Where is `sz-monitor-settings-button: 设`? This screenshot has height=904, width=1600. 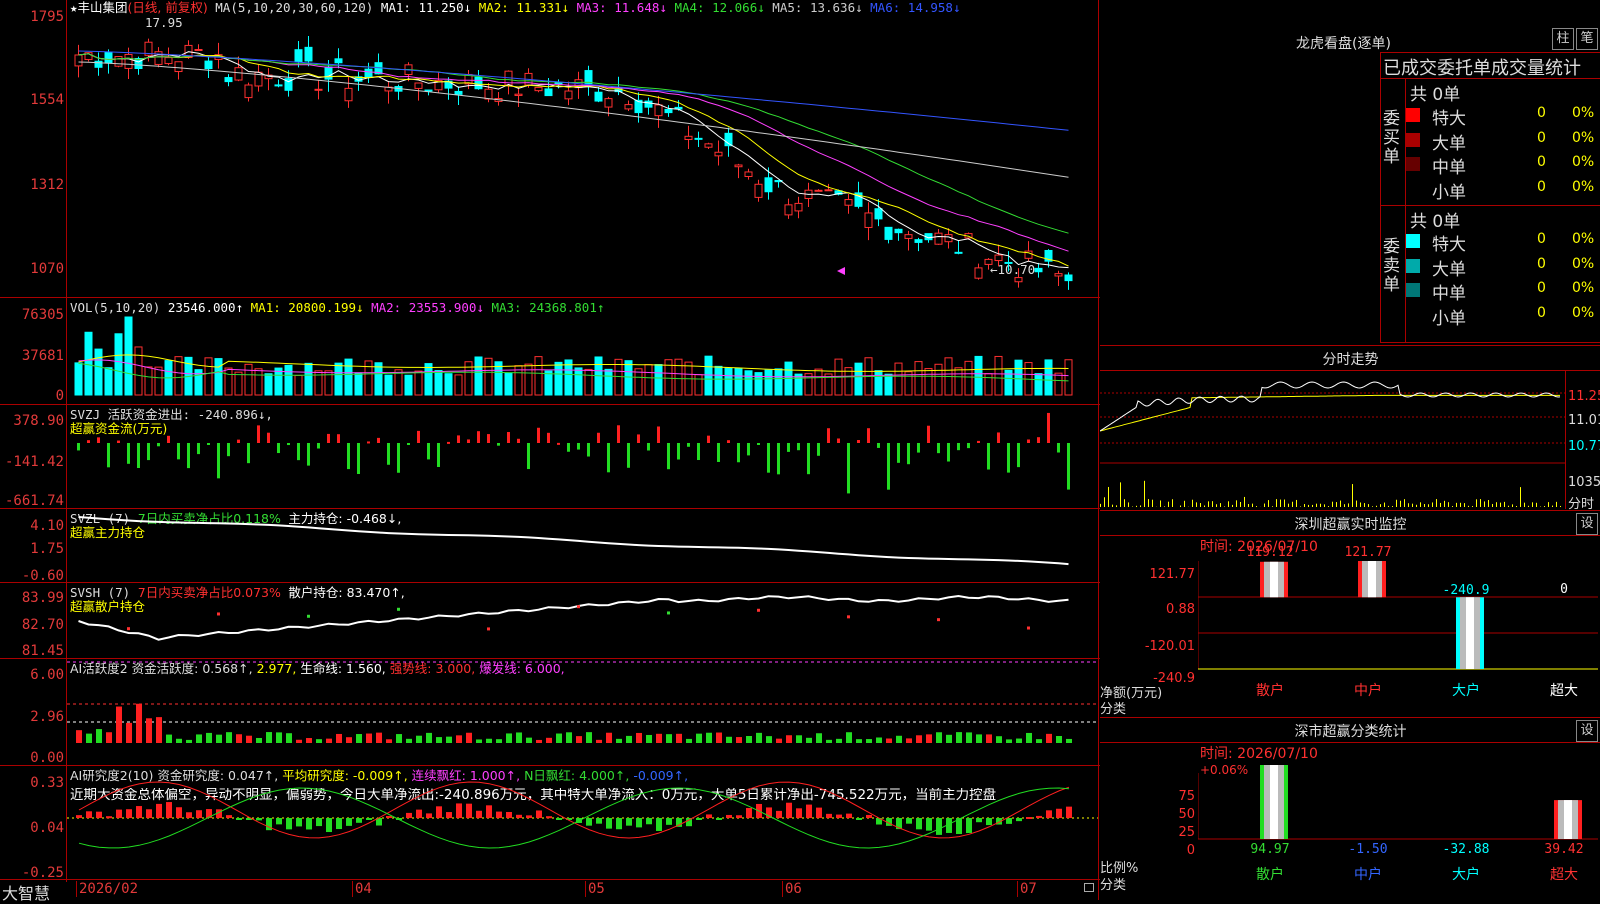
sz-monitor-settings-button: 设 is located at coordinates (1587, 524).